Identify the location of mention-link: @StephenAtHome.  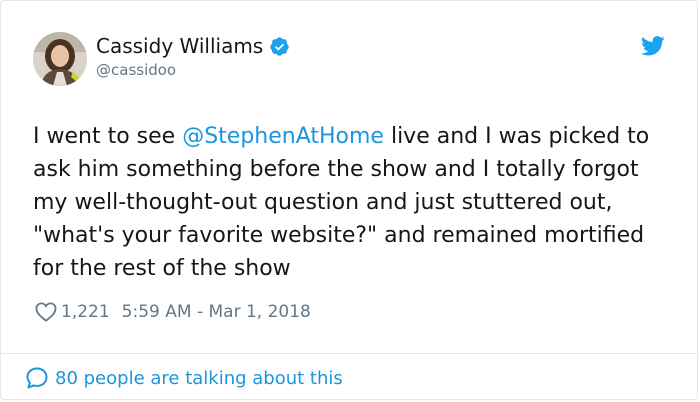
(283, 136).